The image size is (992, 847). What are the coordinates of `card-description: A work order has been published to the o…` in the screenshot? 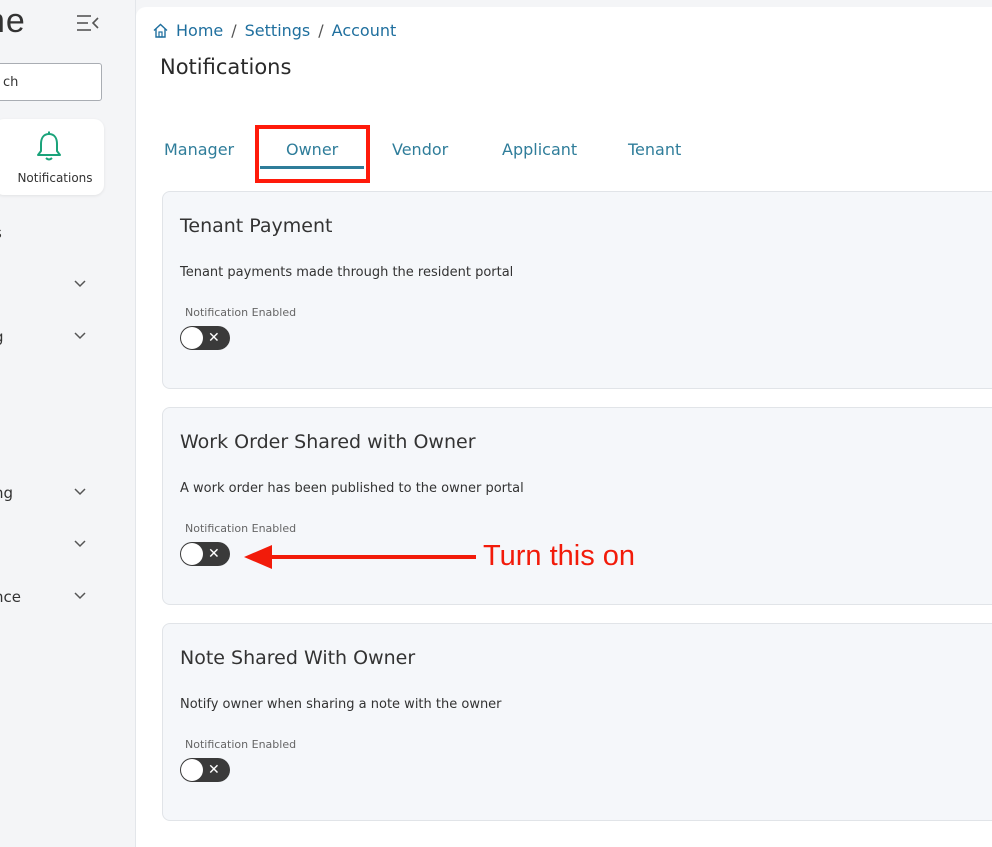 It's located at (352, 488).